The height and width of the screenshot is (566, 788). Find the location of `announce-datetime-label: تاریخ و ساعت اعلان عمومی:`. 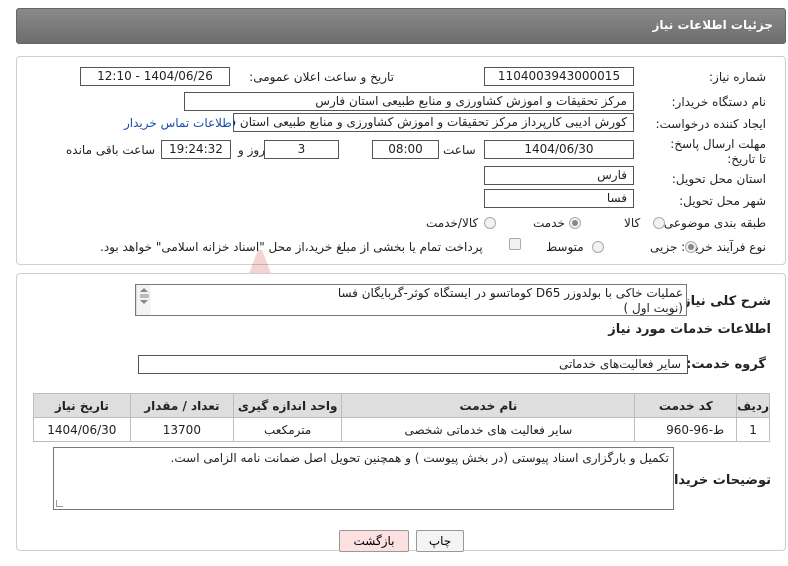

announce-datetime-label: تاریخ و ساعت اعلان عمومی: is located at coordinates (321, 77).